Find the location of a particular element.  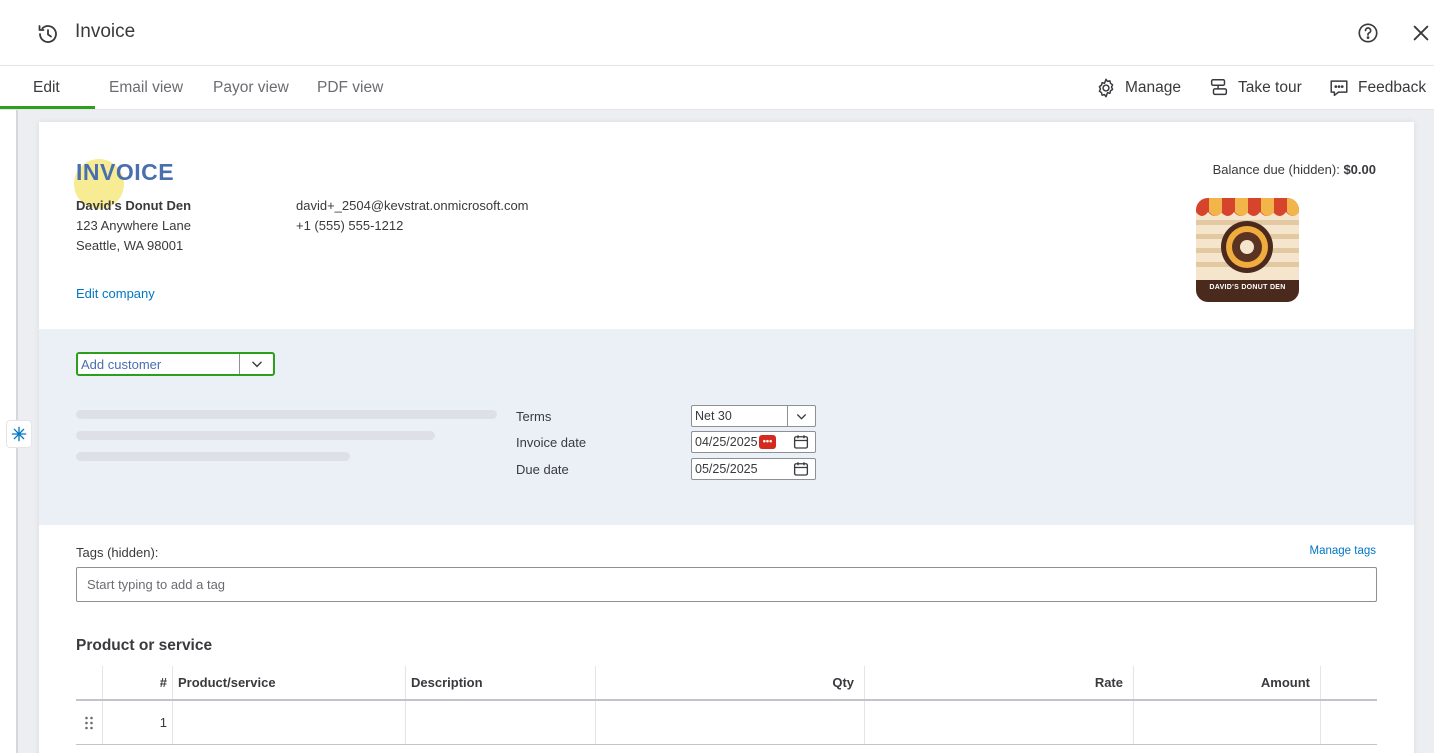

company-name: David's Donut Den is located at coordinates (134, 205).